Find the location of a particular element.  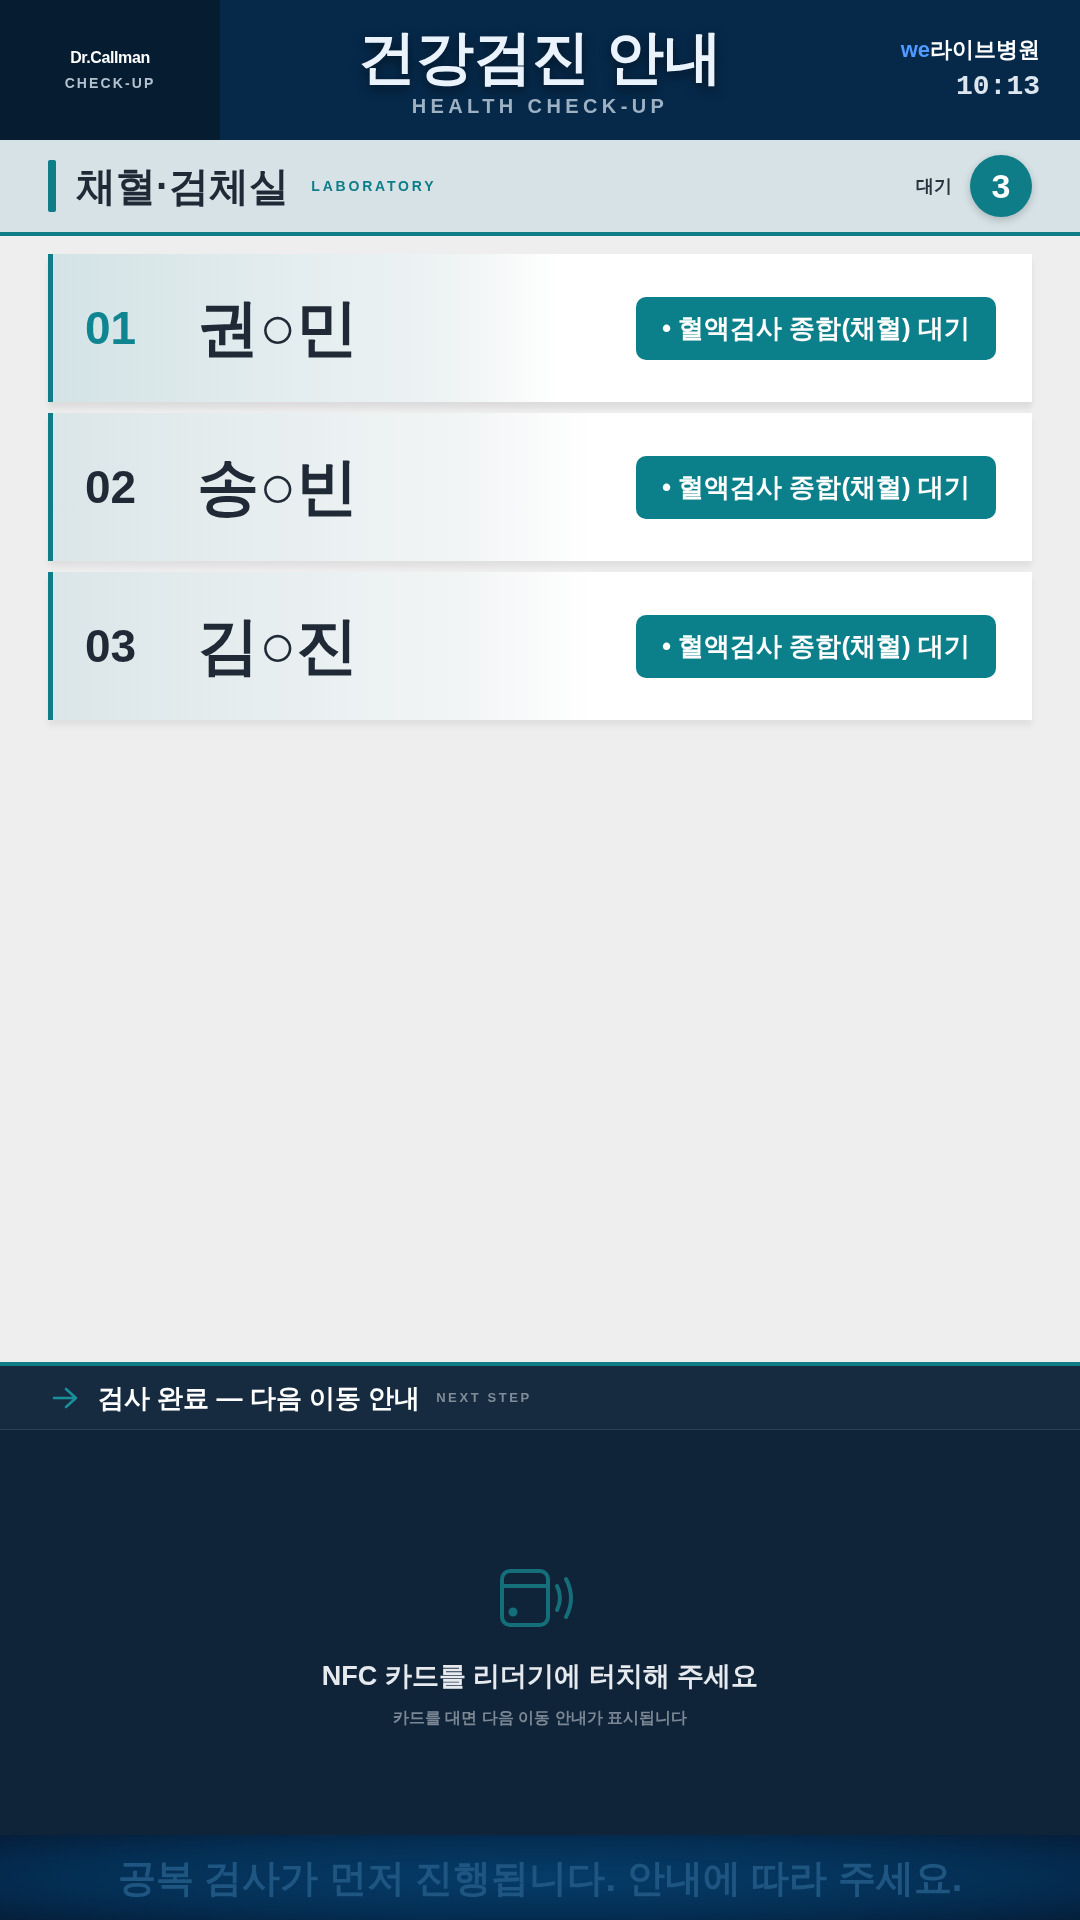

arrow-icon is located at coordinates (65, 1397).